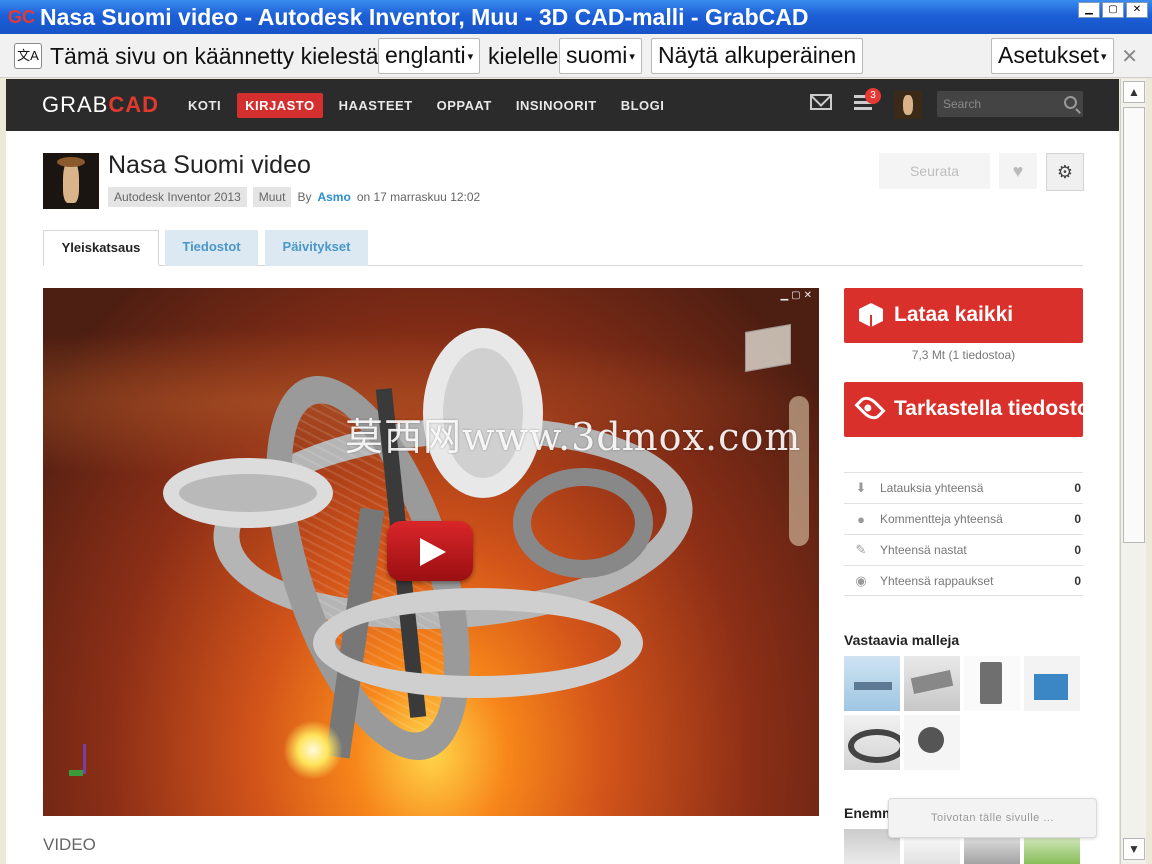  Describe the element at coordinates (1089, 10) in the screenshot. I see `minimize-button: ▁` at that location.